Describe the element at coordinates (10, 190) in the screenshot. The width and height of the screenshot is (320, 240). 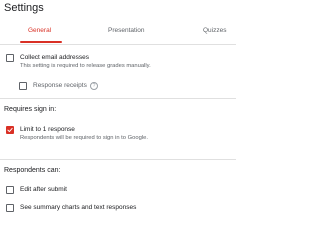
I see `edit-after-submit-checkbox` at that location.